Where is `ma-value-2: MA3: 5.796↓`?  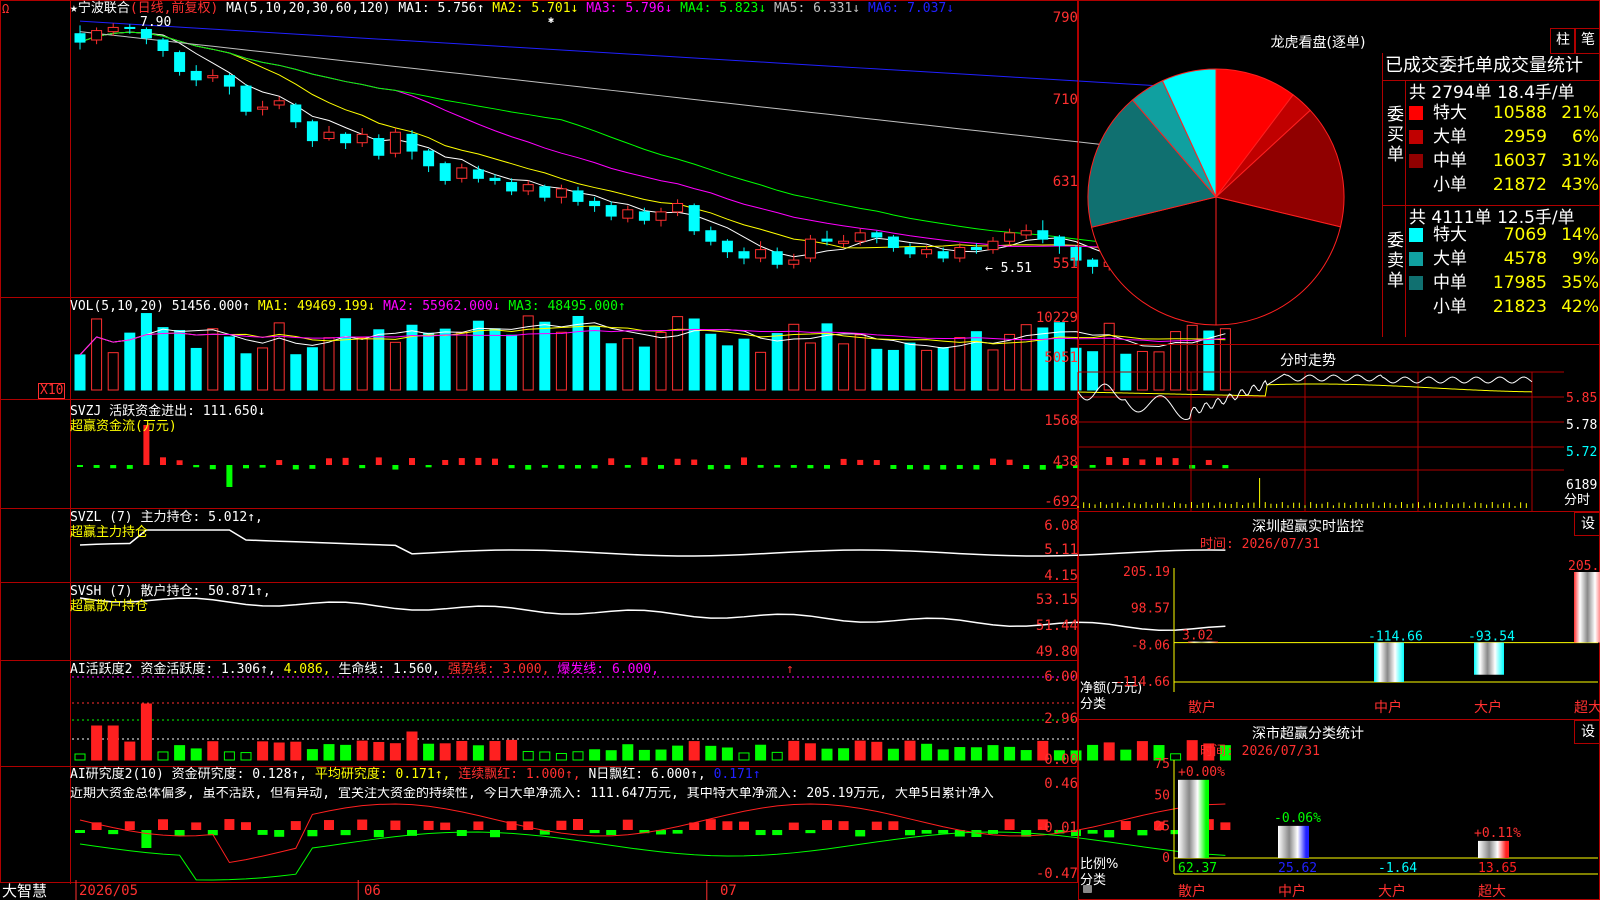 ma-value-2: MA3: 5.796↓ is located at coordinates (633, 8).